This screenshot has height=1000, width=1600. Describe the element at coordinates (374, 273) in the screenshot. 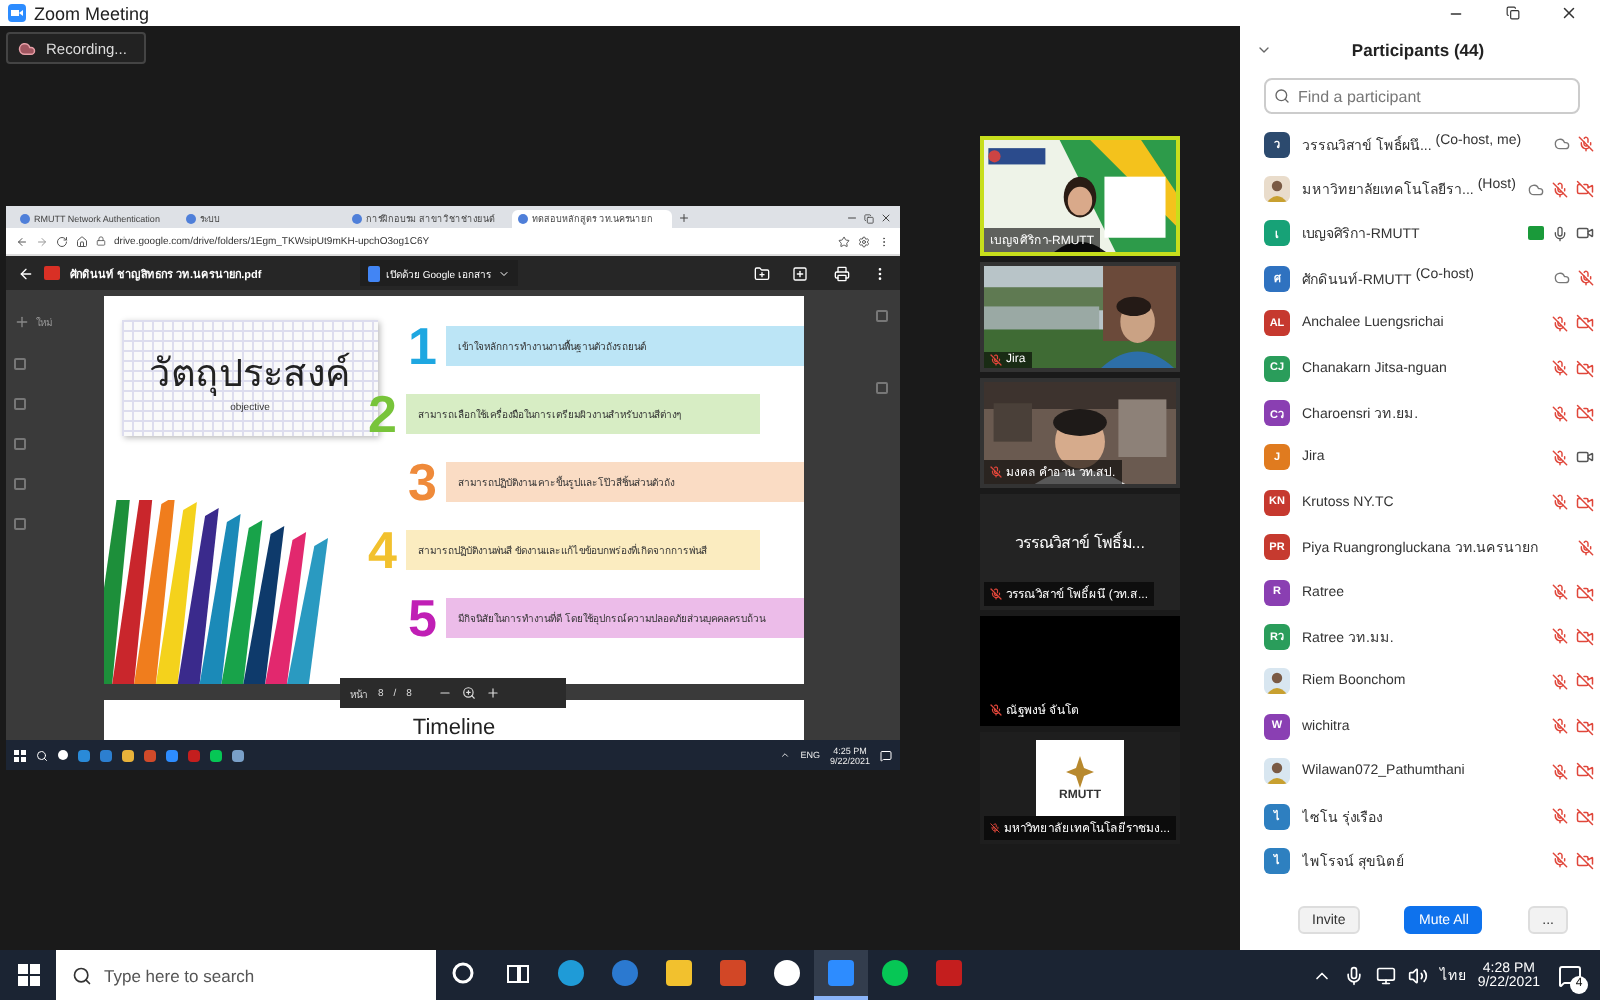

I see `document-icon` at that location.